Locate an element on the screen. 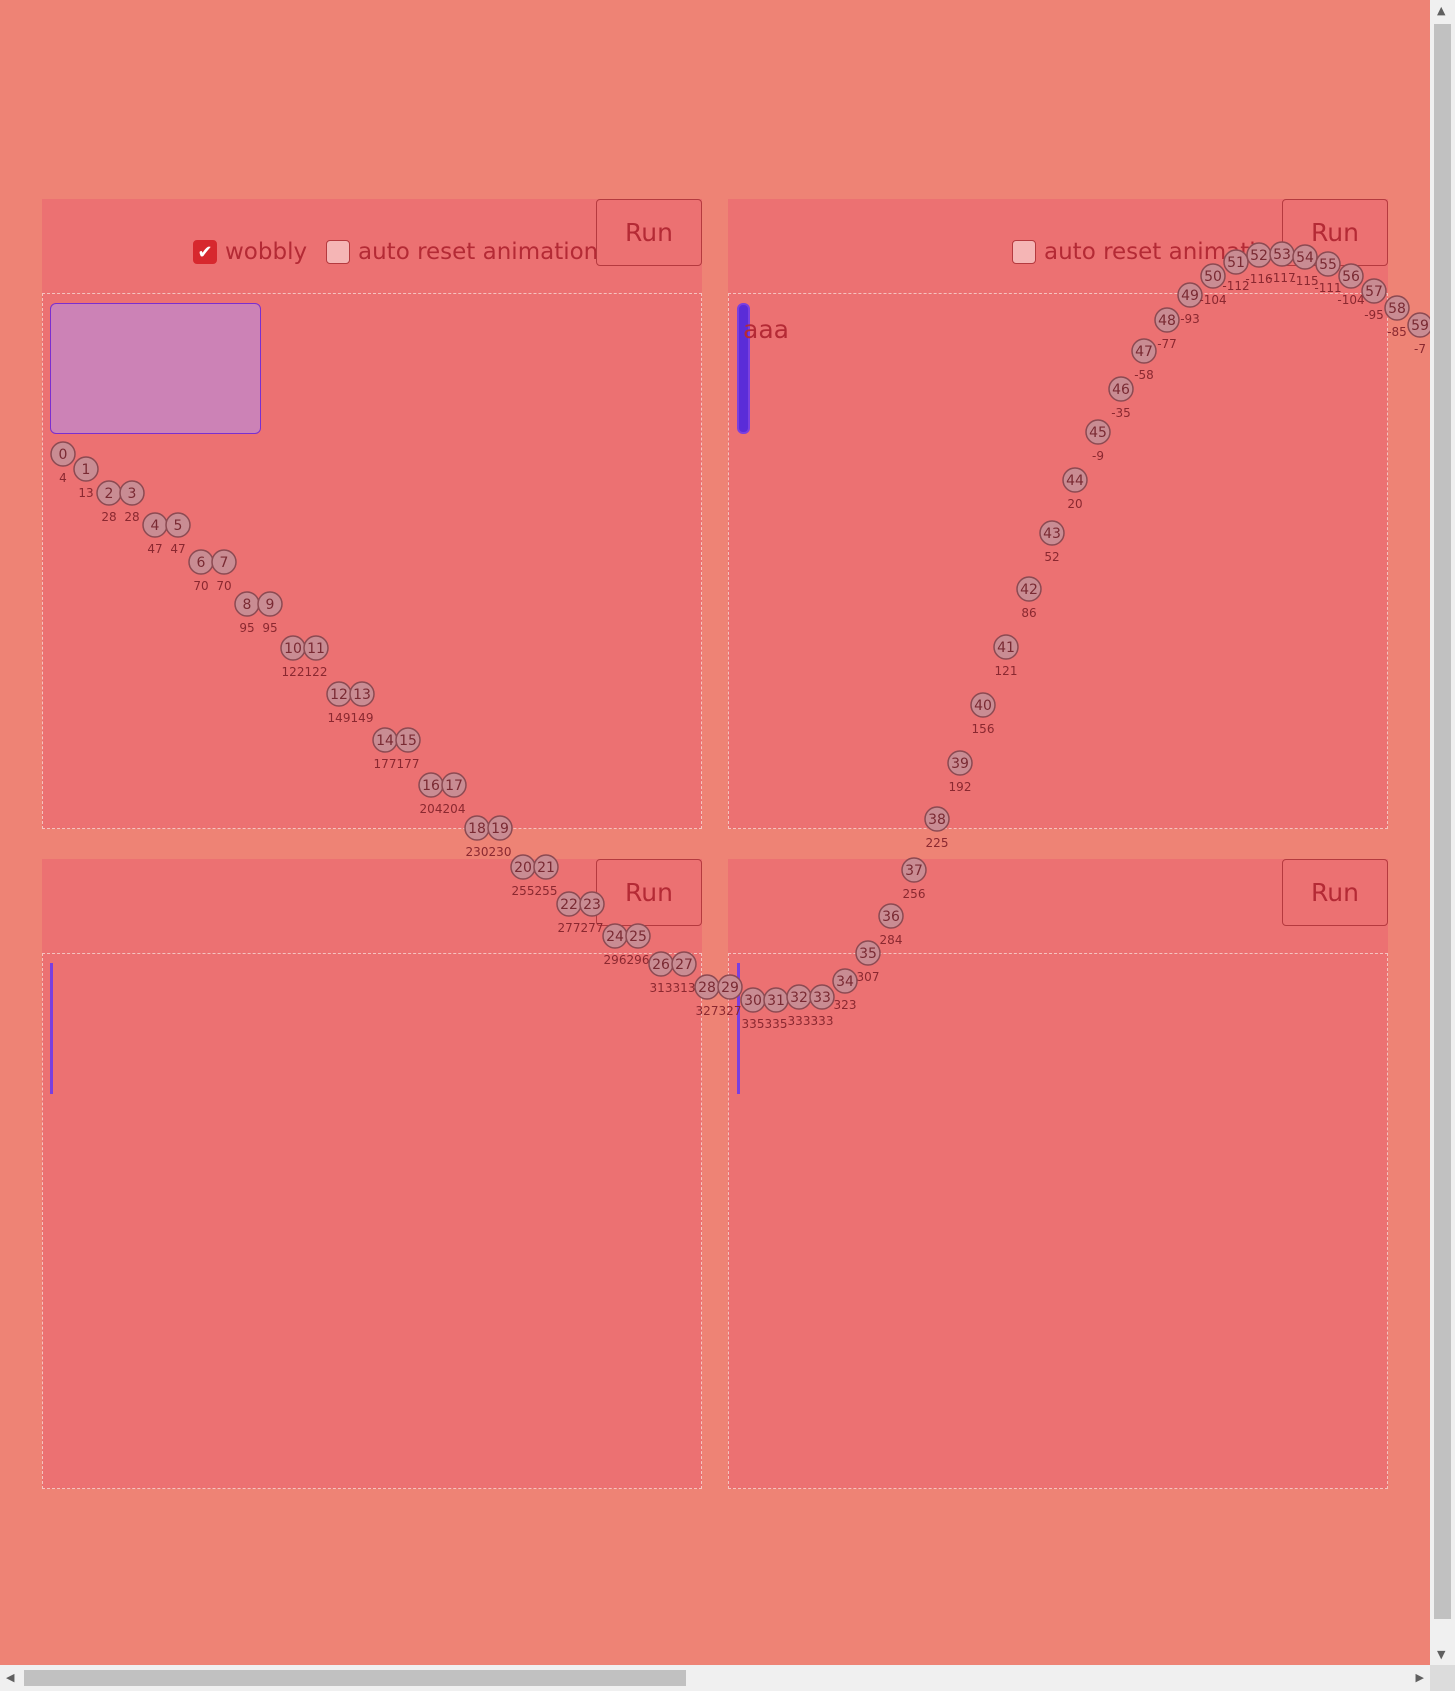 The height and width of the screenshot is (1691, 1455). scroll-left-icon: ◀ is located at coordinates (10, 1677).